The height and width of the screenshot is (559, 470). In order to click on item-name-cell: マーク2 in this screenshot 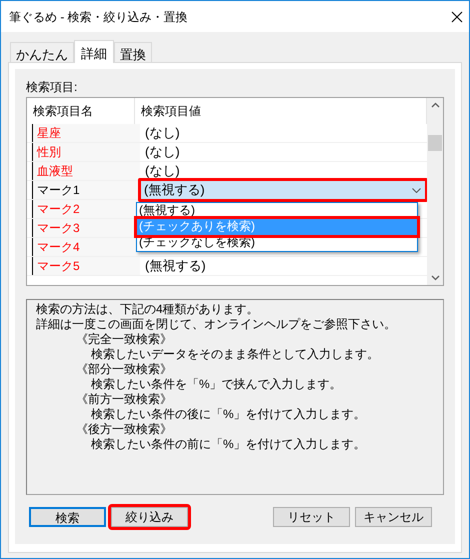, I will do `click(86, 209)`.